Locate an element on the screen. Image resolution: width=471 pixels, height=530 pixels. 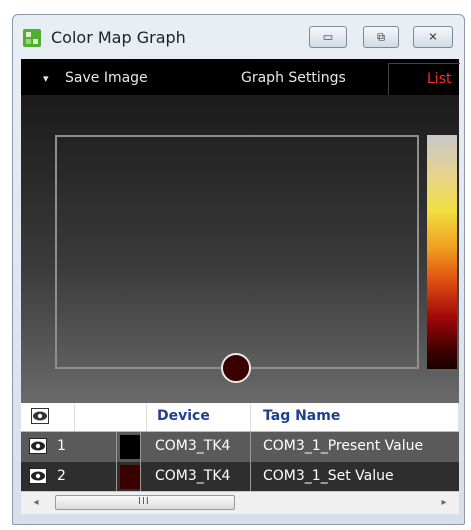
row-index: 1 is located at coordinates (61, 446).